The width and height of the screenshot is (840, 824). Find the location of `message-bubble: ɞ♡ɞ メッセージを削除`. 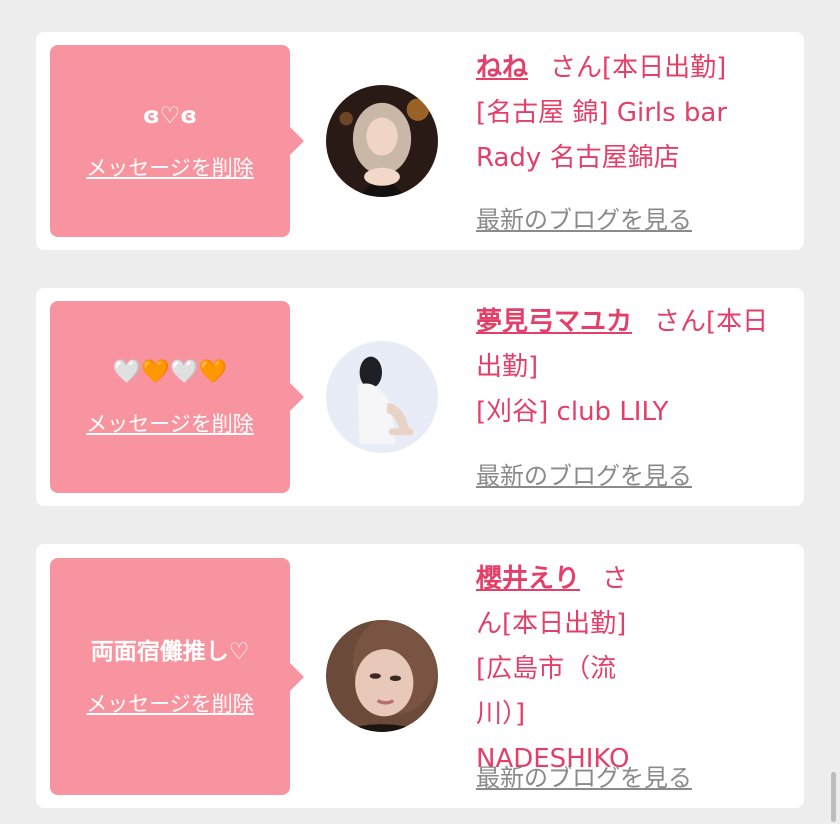

message-bubble: ɞ♡ɞ メッセージを削除 is located at coordinates (177, 141).